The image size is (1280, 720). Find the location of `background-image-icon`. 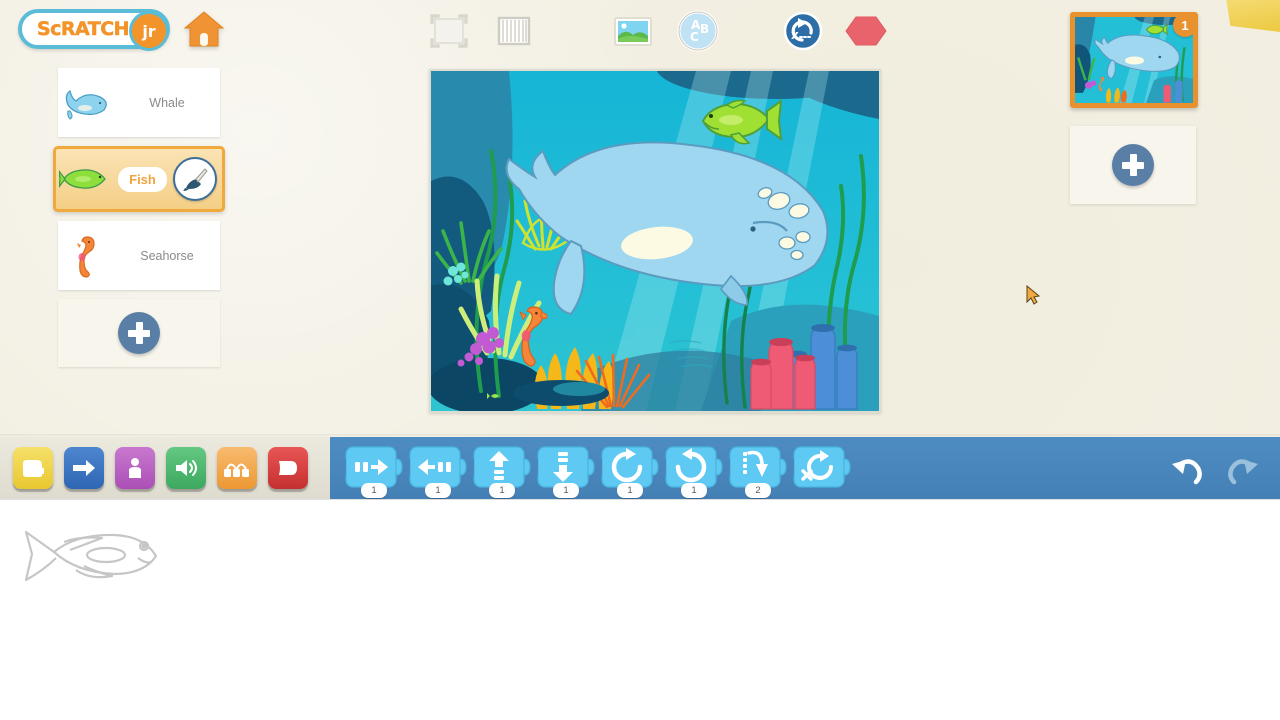

background-image-icon is located at coordinates (633, 31).